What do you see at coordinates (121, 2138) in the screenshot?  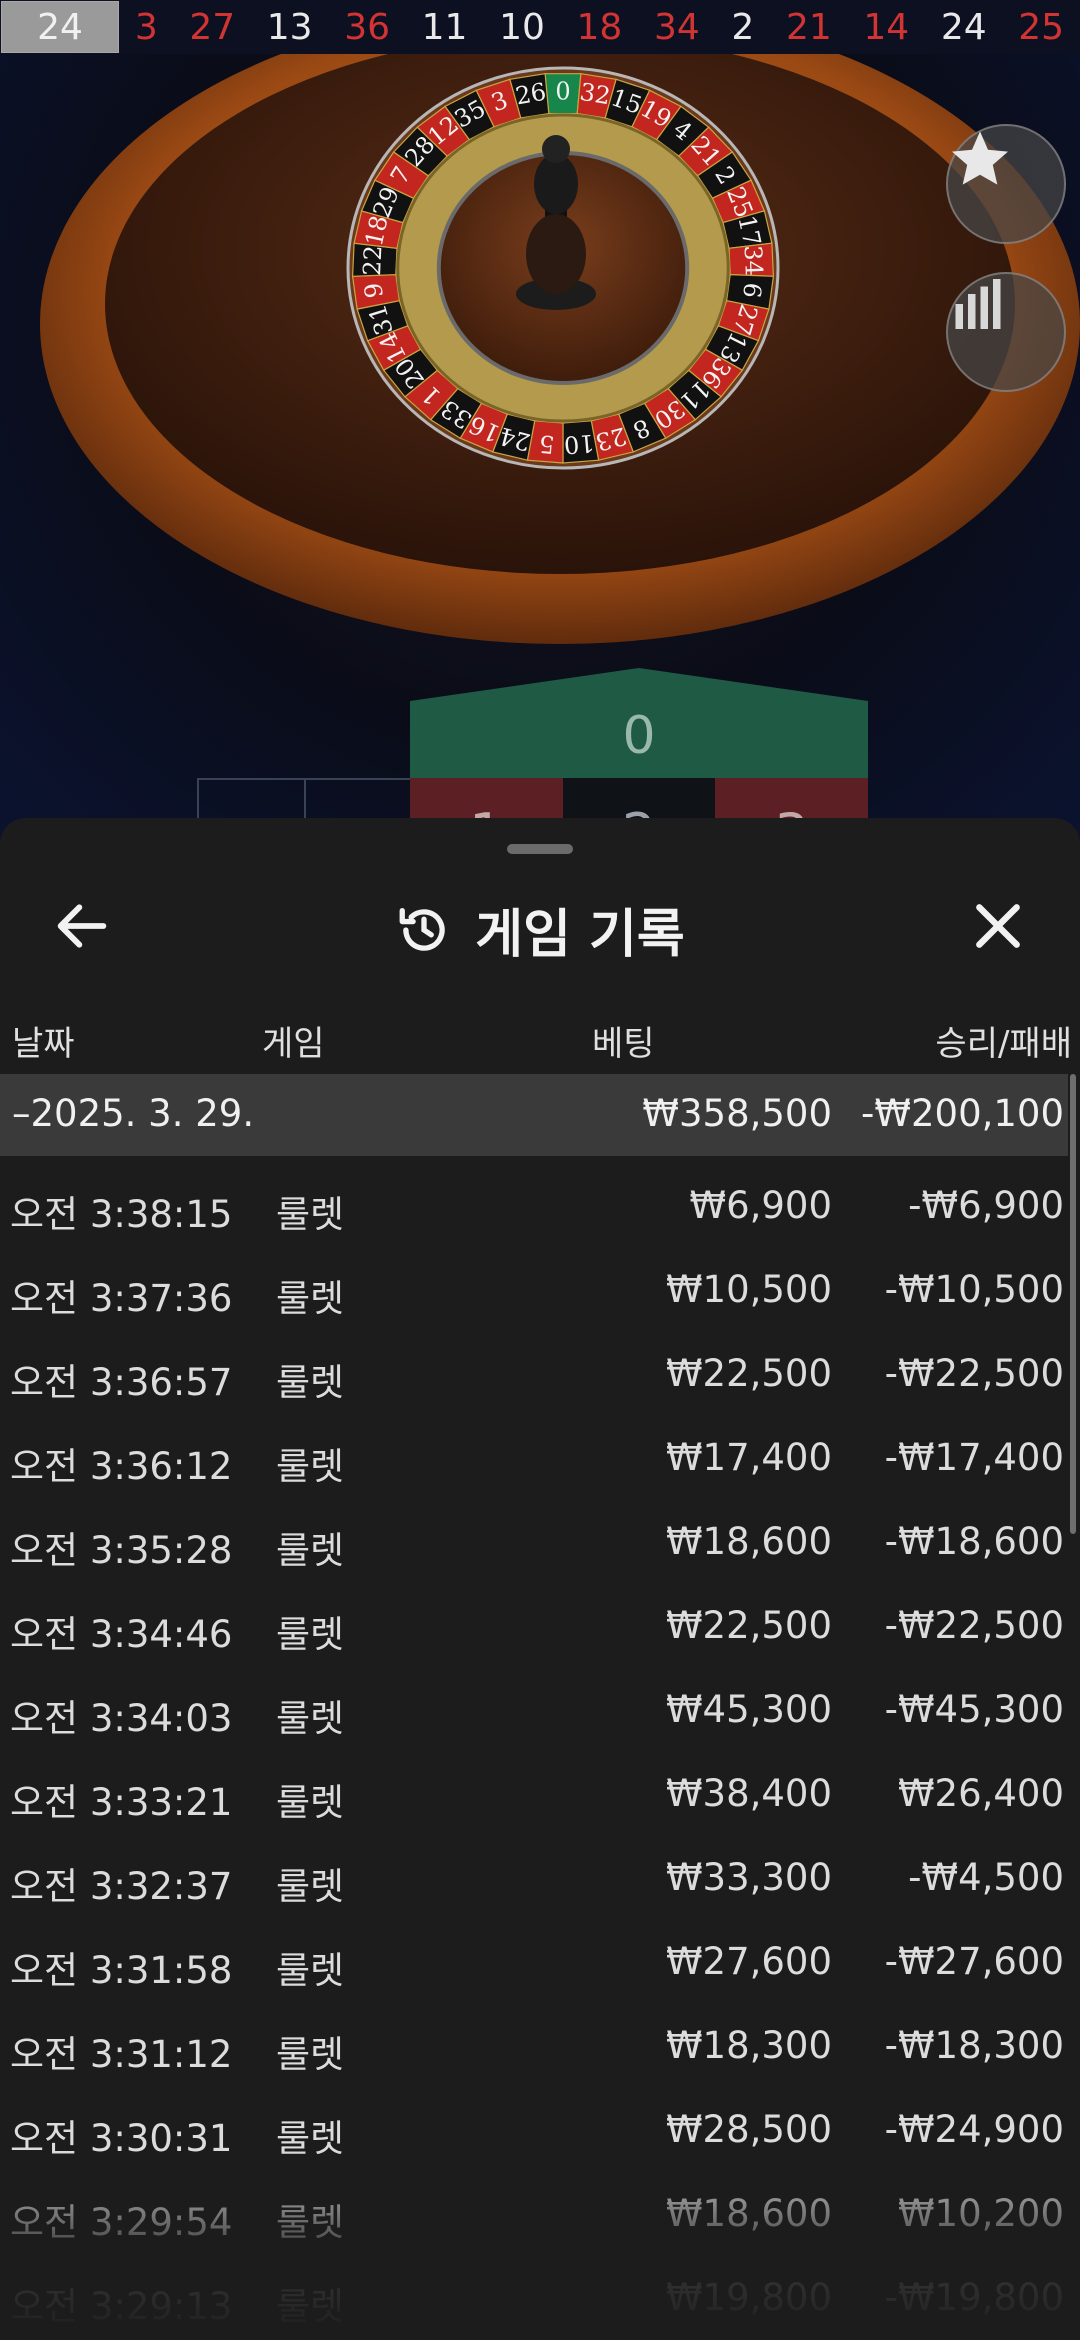 I see `row-time: 오전 3:30:31` at bounding box center [121, 2138].